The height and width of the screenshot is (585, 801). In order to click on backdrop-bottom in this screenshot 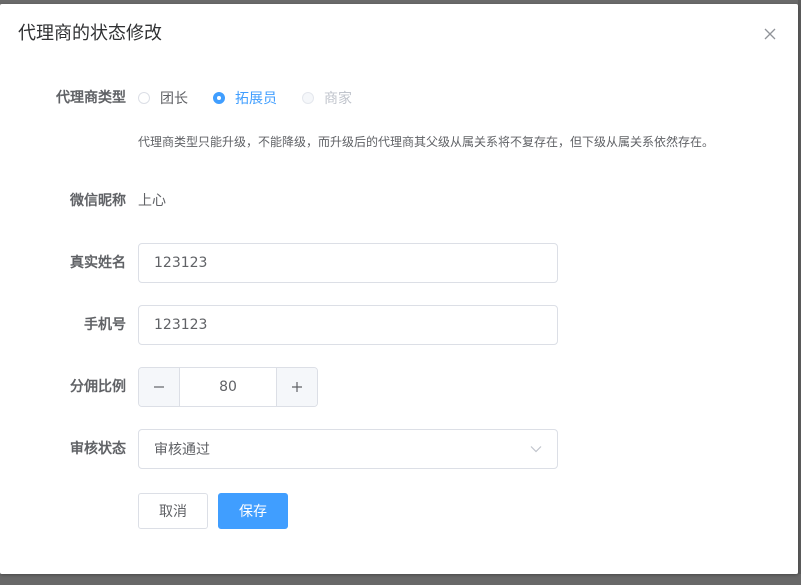, I will do `click(400, 579)`.